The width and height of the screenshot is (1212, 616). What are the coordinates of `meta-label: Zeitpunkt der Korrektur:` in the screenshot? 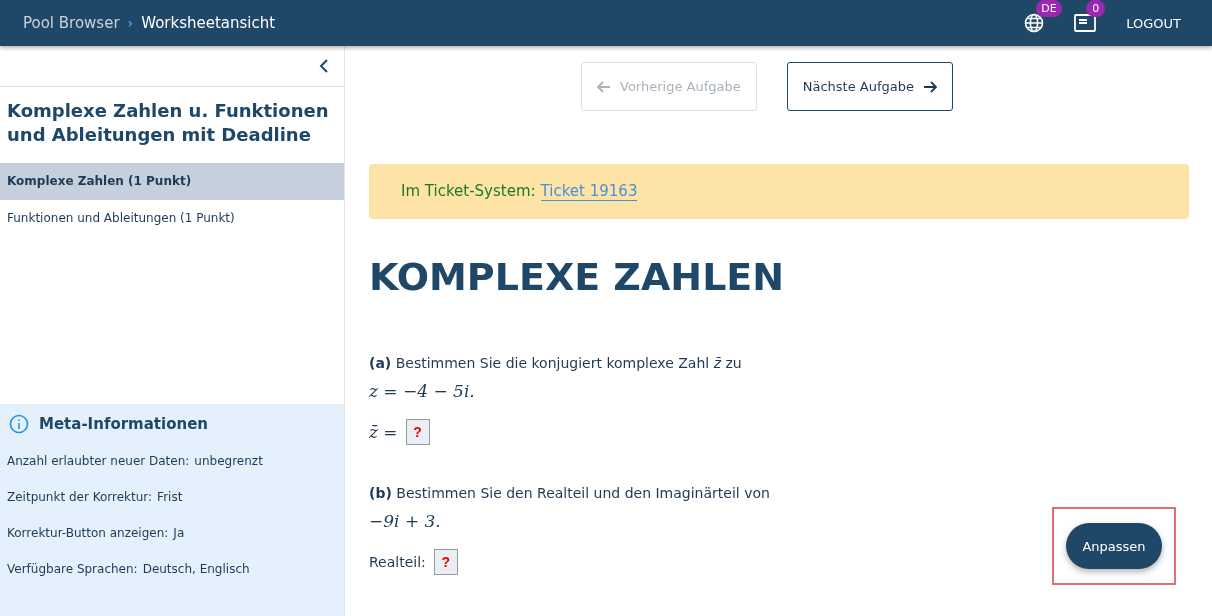 It's located at (80, 497).